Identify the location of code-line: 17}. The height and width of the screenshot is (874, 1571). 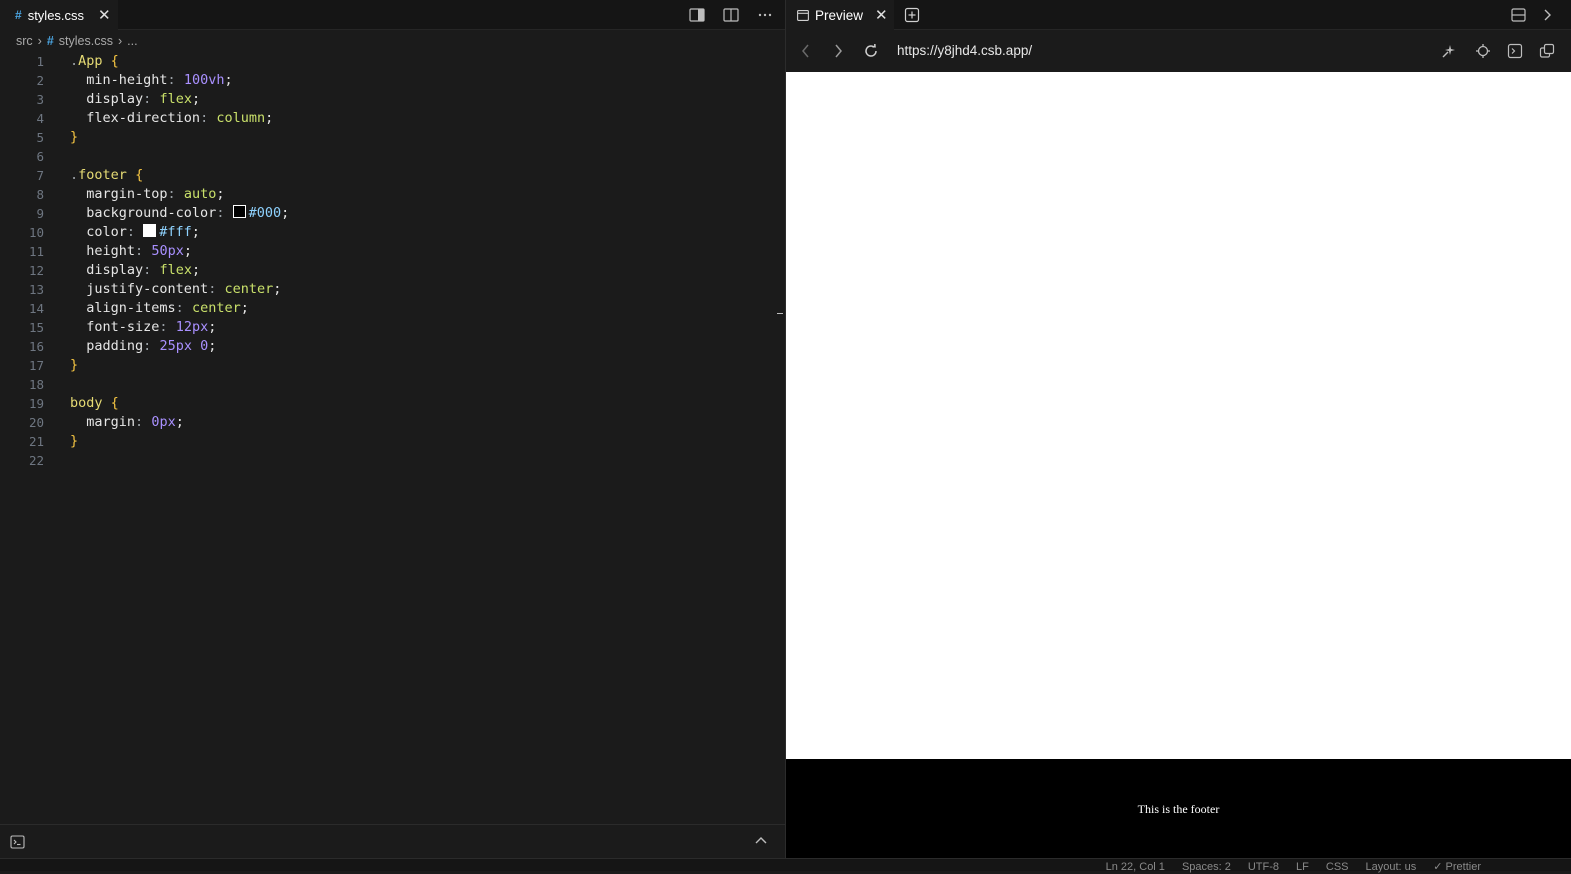
(380, 365).